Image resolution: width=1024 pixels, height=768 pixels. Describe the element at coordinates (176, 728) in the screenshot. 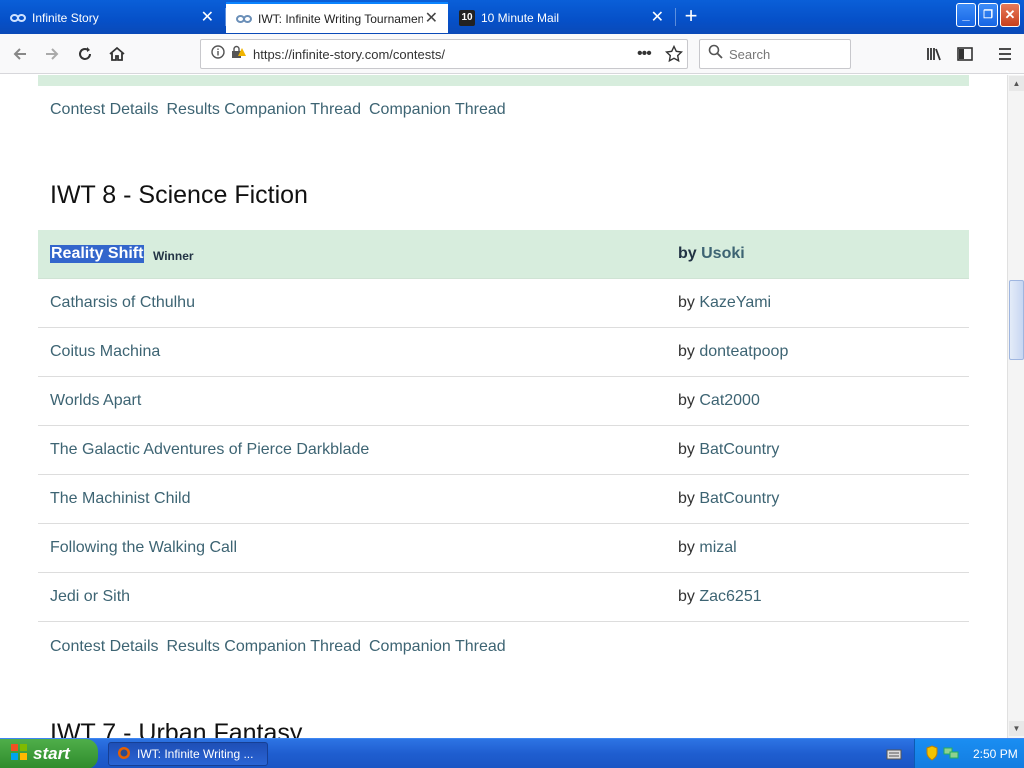

I see `next-section-title: IWT 7 - Urban Fantasy` at that location.